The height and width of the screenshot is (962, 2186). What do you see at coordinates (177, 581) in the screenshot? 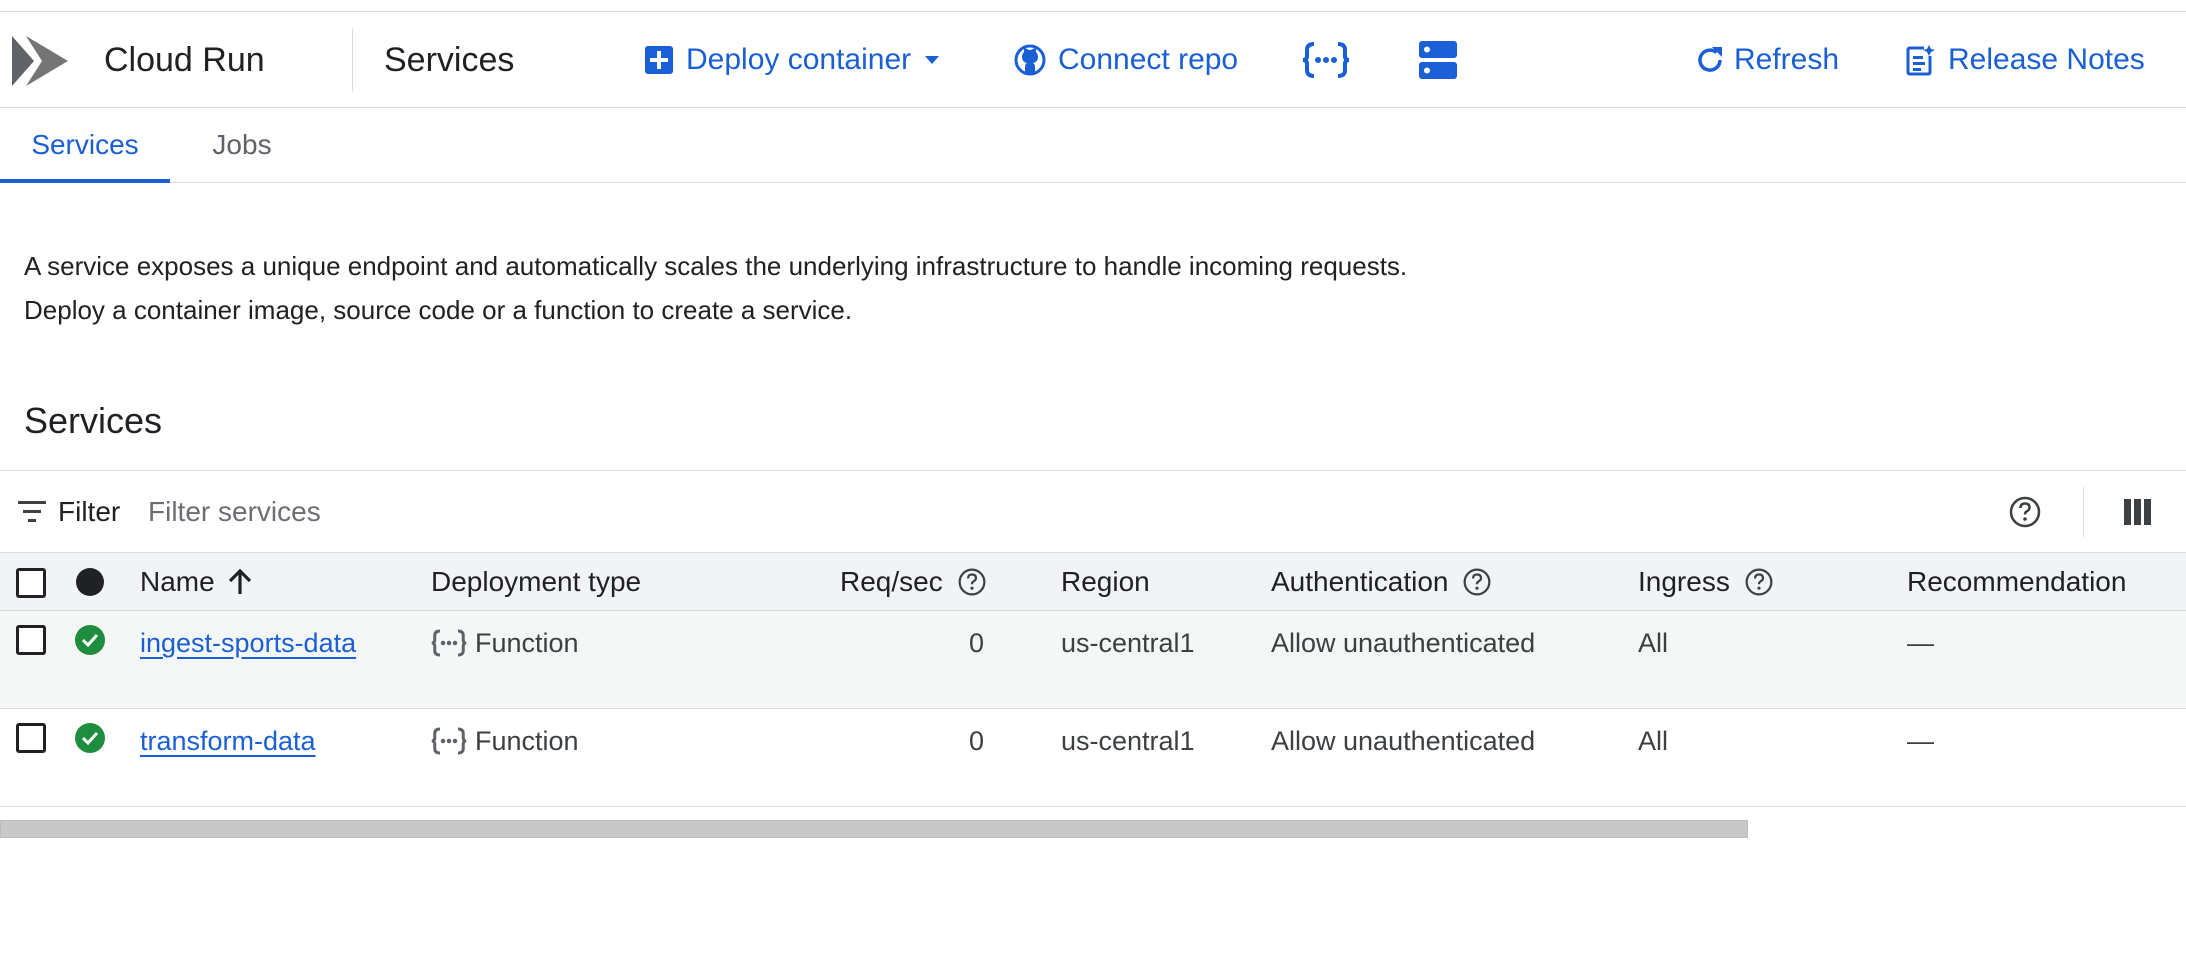
I see `column-name-label: Name` at bounding box center [177, 581].